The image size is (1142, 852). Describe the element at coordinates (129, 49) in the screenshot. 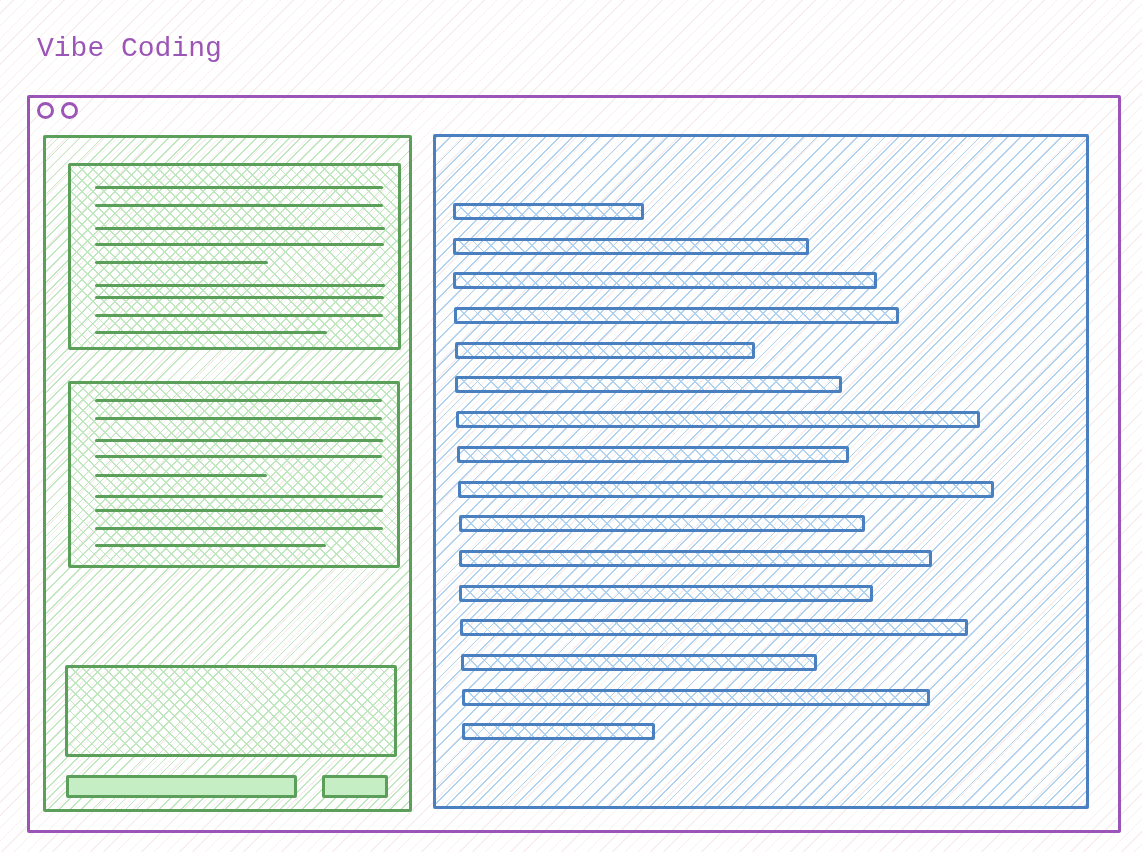

I see `page-title: Vibe Coding` at that location.